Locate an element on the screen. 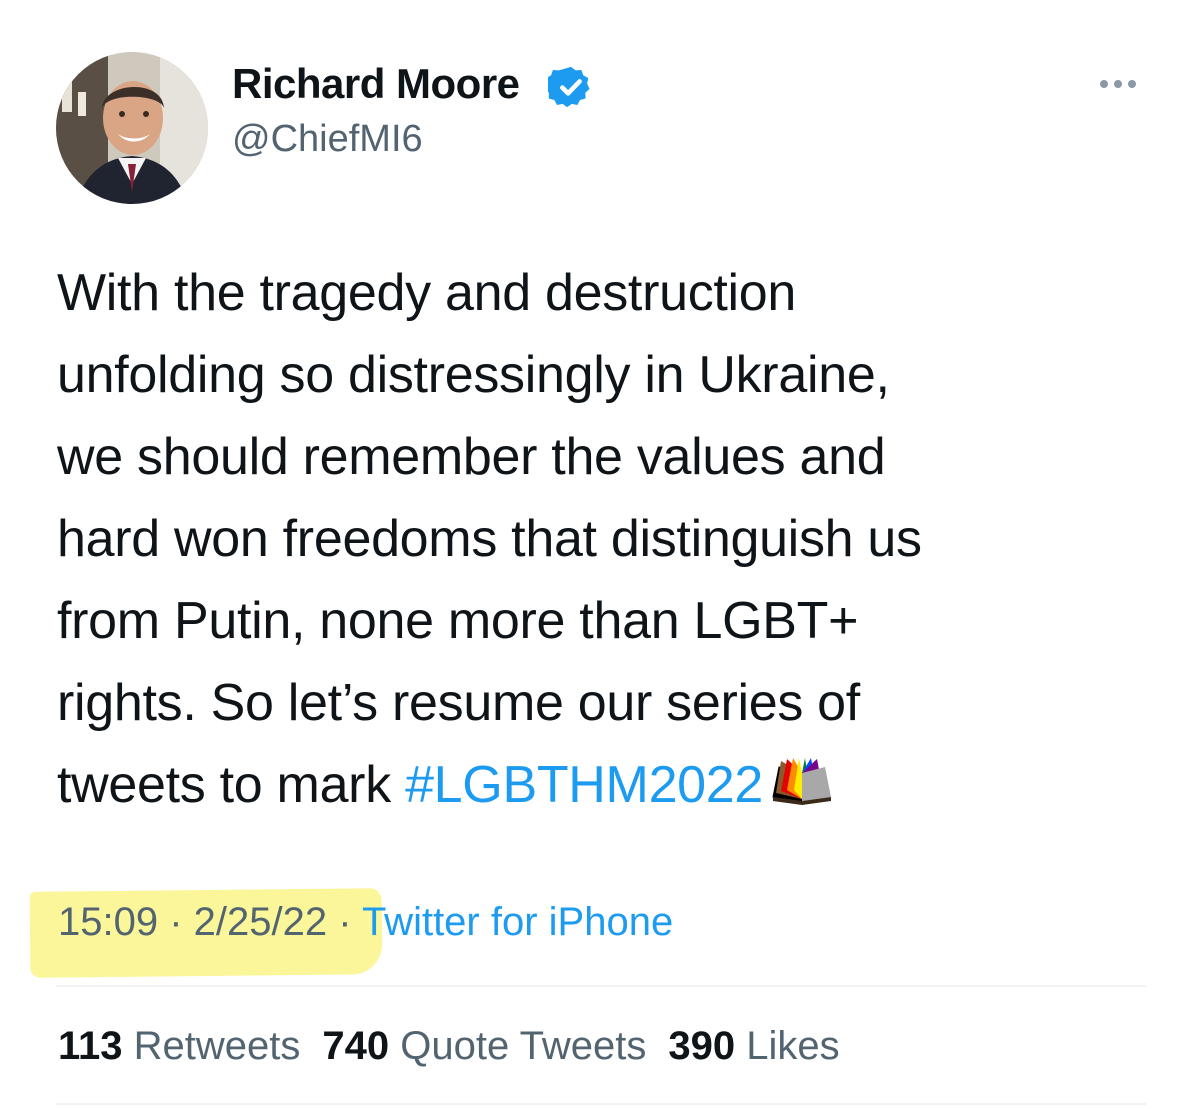  tweet-source-link: Twitter for iPhone is located at coordinates (517, 922).